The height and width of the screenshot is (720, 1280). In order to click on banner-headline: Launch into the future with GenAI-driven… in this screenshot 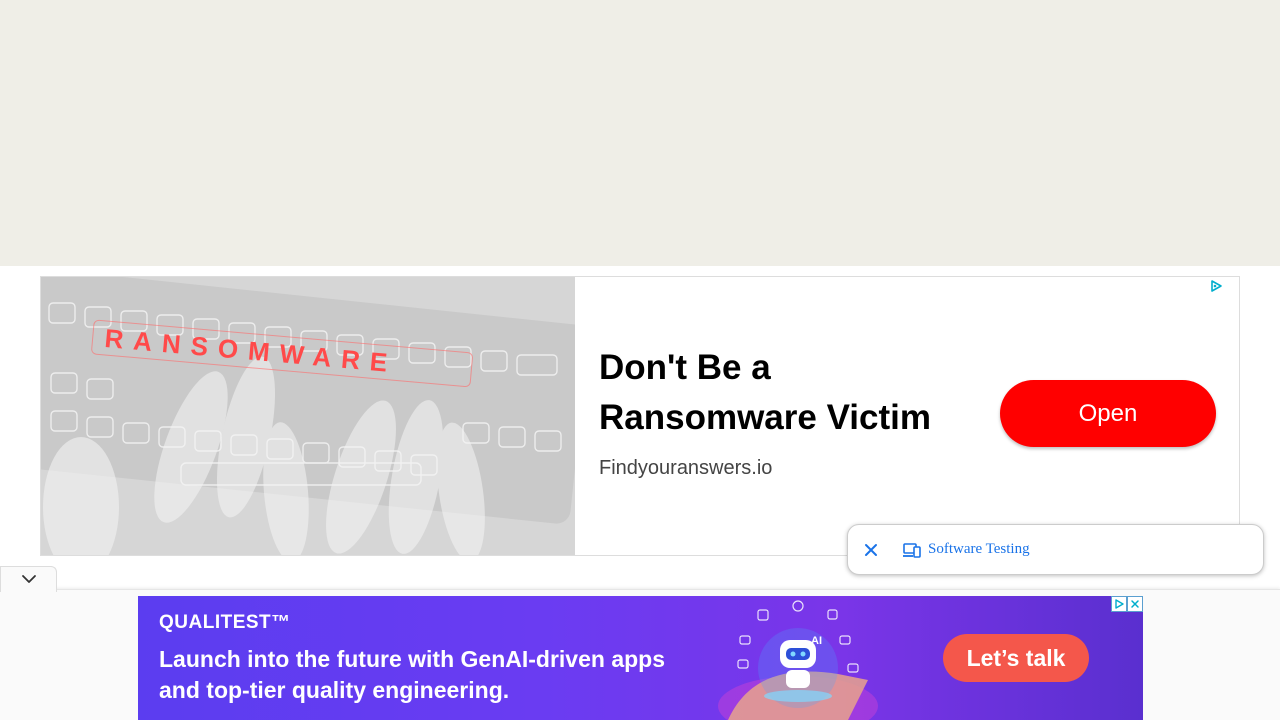, I will do `click(412, 674)`.